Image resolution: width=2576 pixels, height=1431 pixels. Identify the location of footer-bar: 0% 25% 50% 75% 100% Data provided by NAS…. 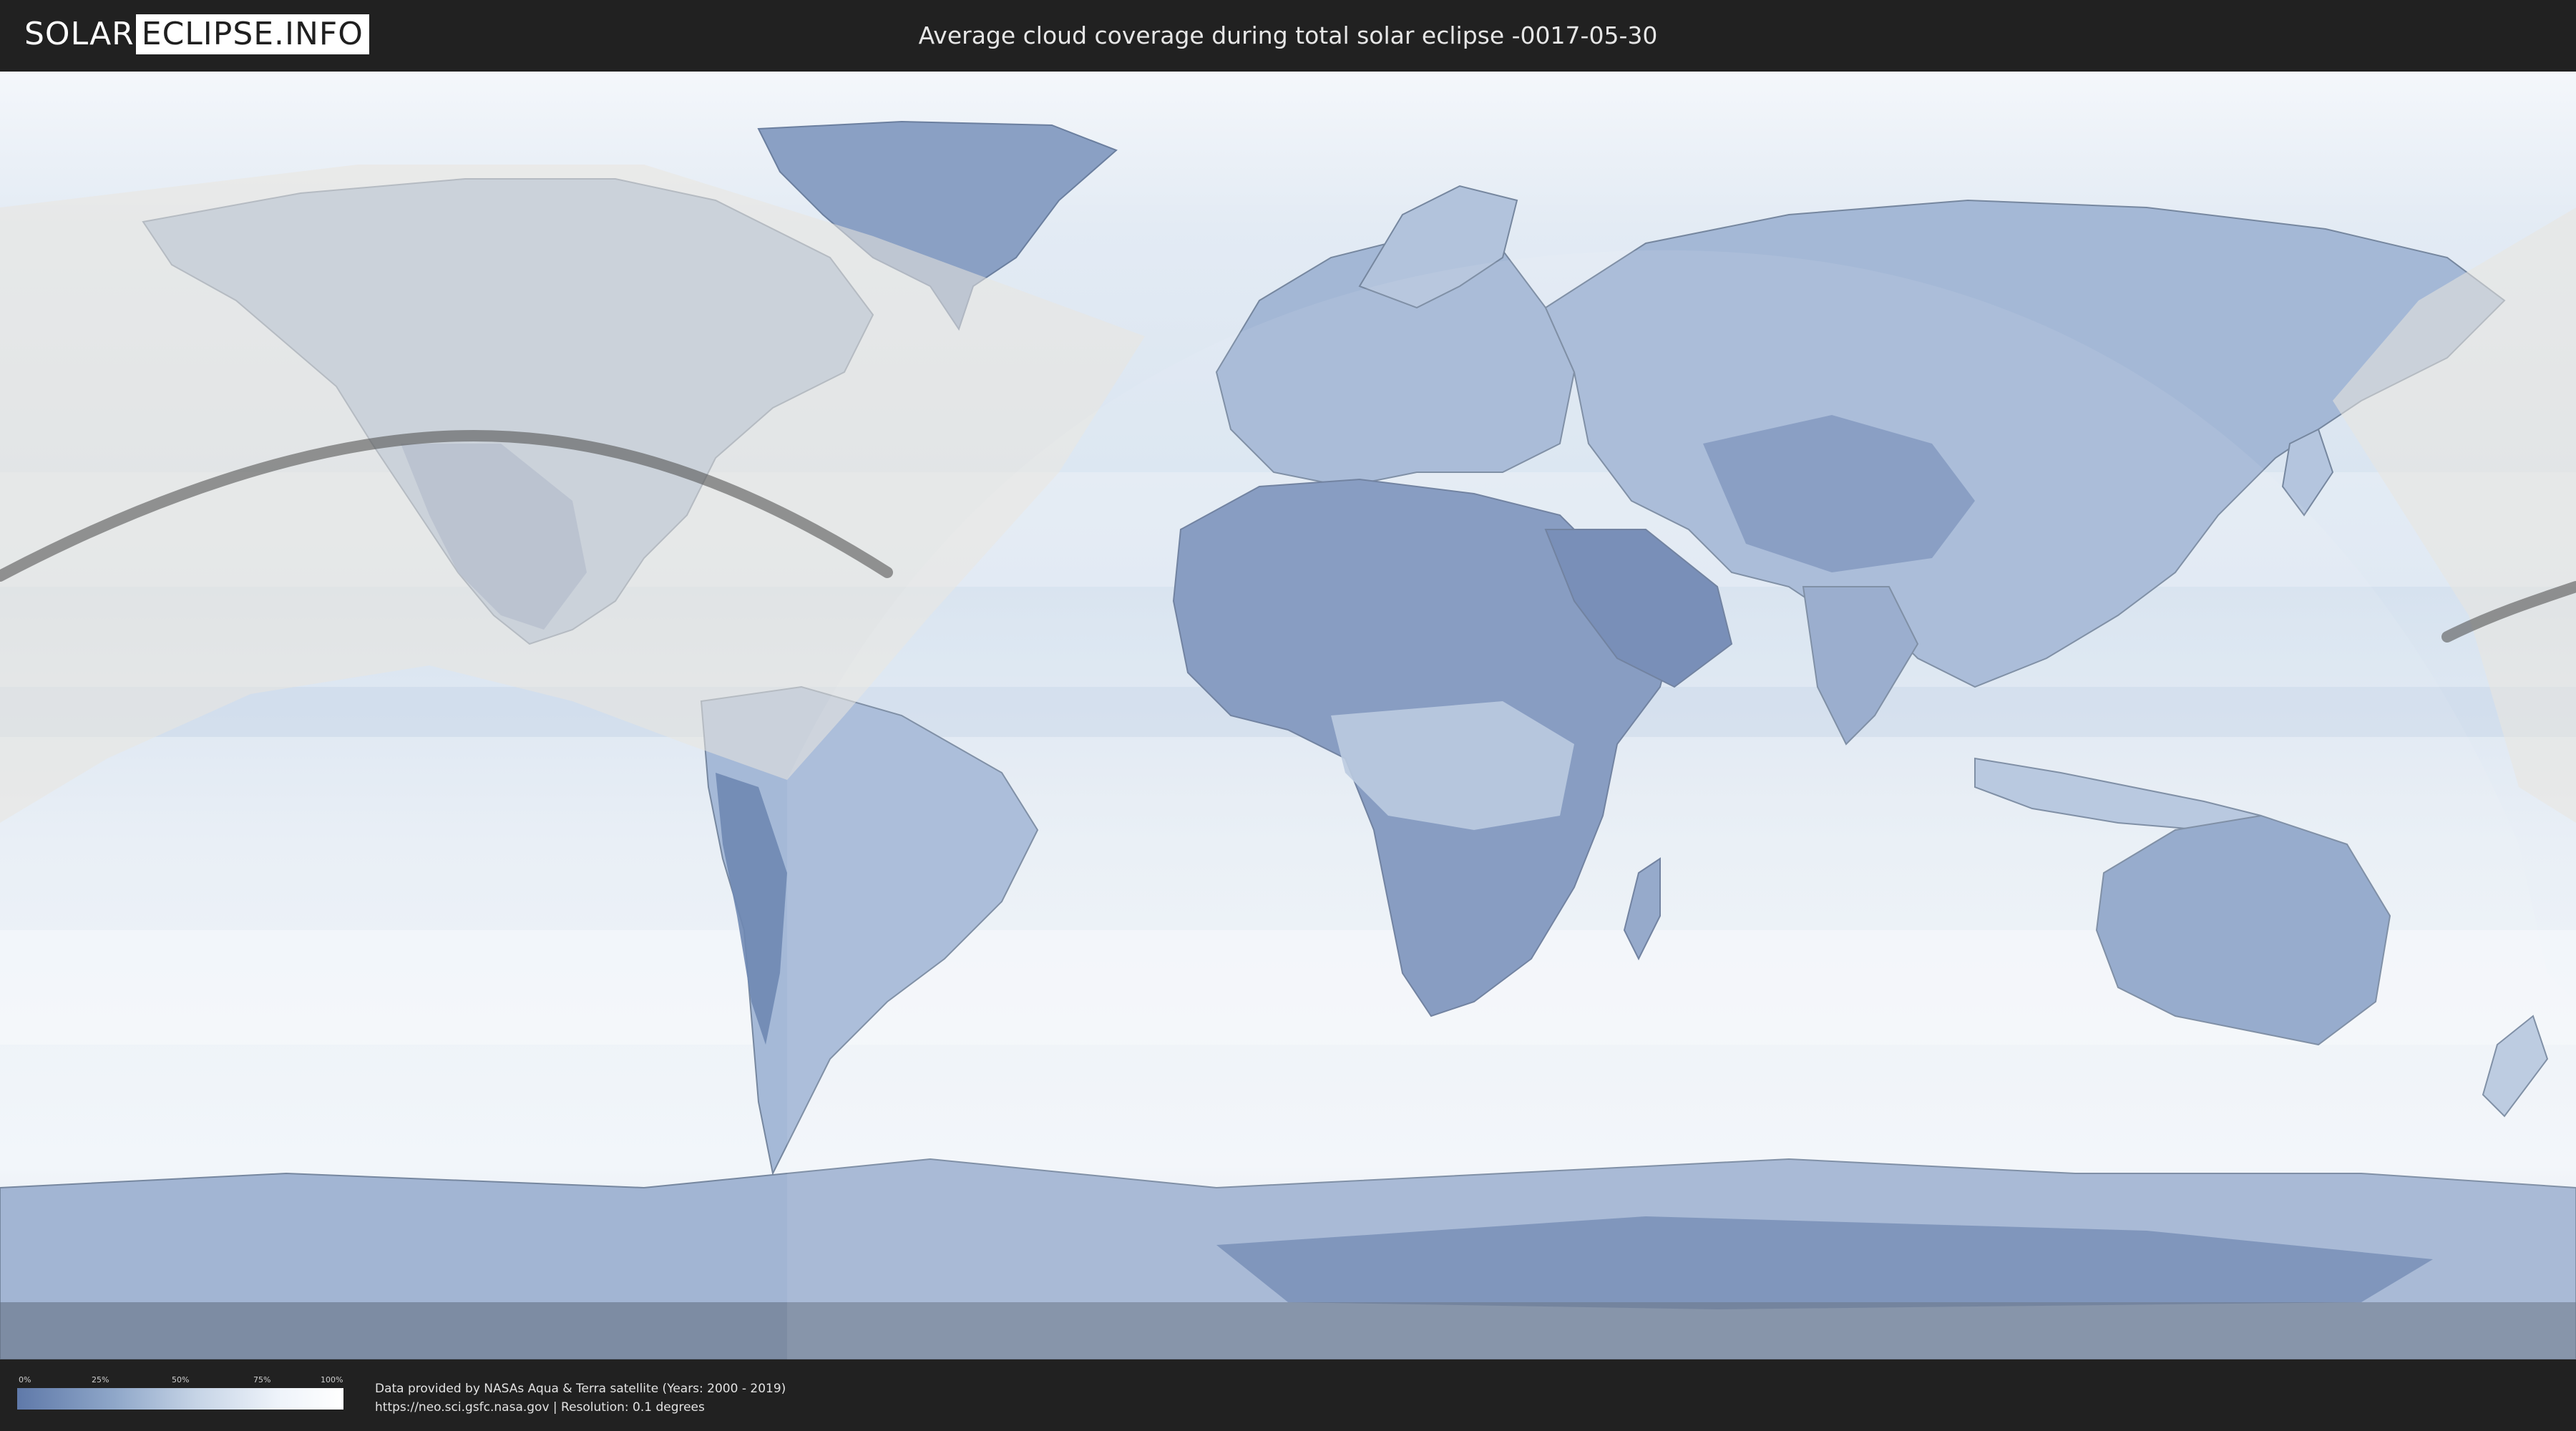
(1288, 1395).